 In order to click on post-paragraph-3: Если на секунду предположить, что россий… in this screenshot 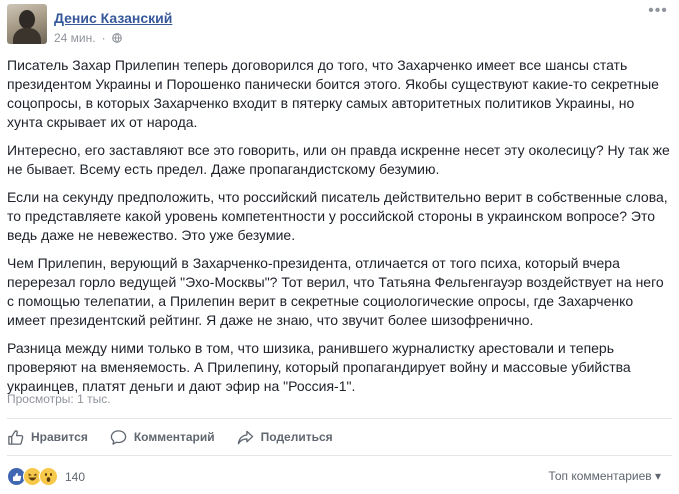, I will do `click(337, 216)`.